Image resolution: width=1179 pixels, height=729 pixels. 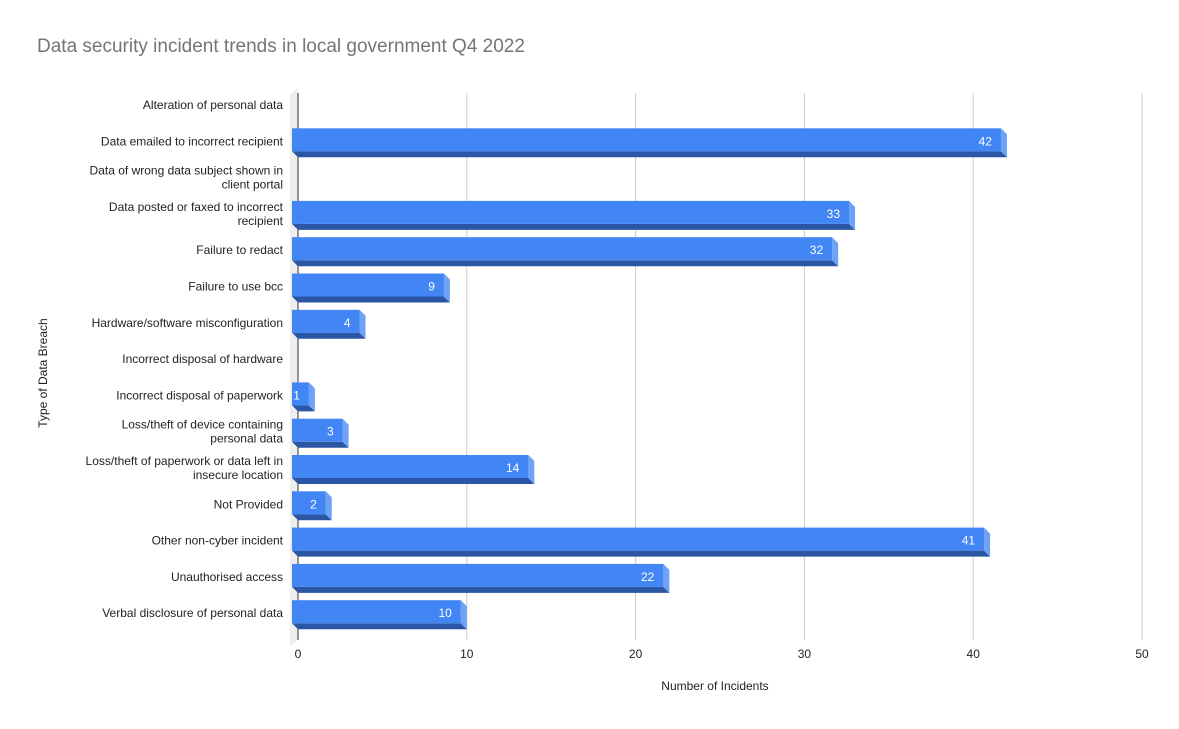 I want to click on data-label: 22, so click(x=648, y=577).